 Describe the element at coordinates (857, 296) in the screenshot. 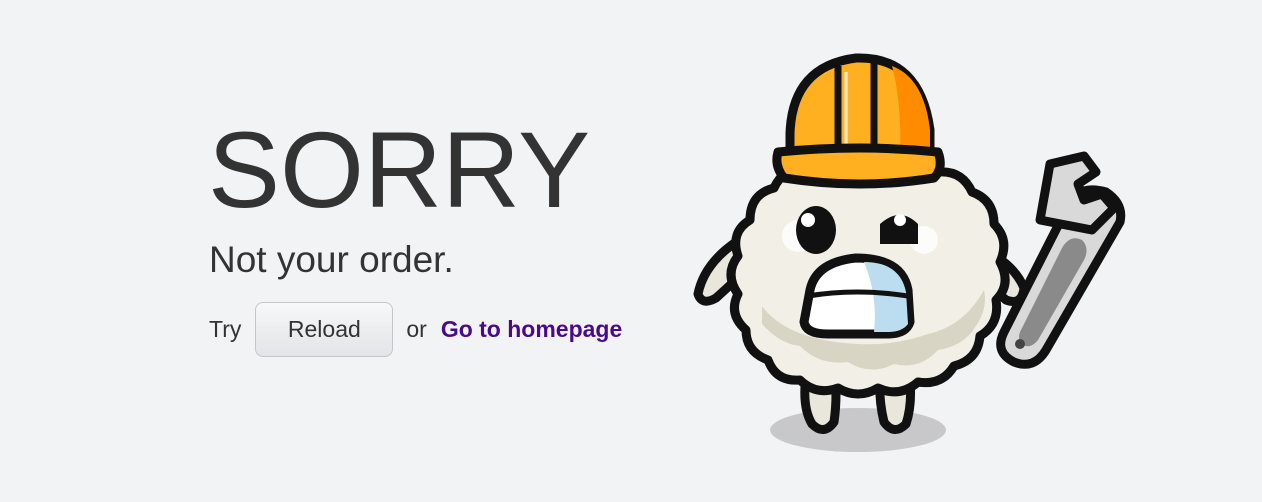

I see `mascot-mouth` at that location.